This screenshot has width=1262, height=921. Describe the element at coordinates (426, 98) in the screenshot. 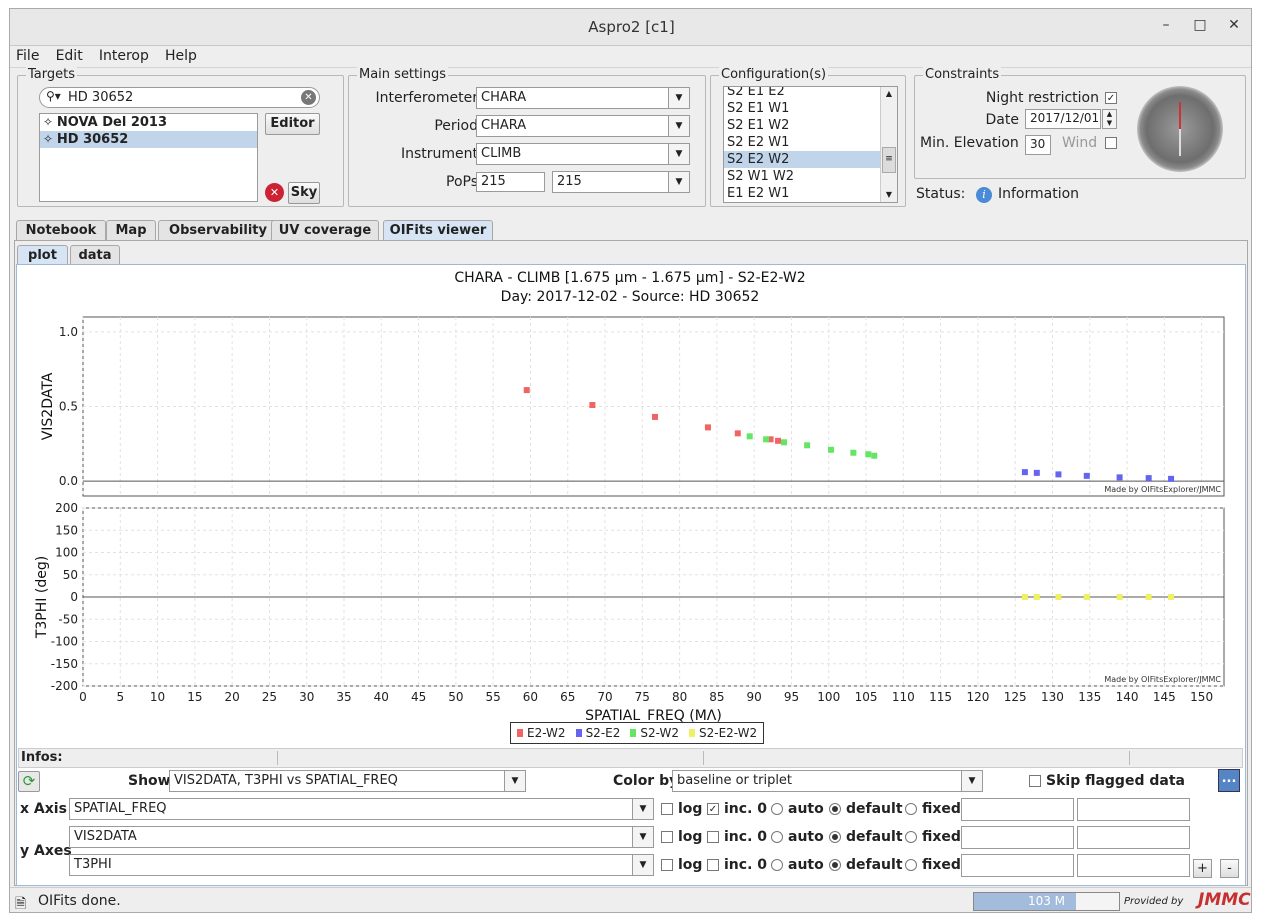

I see `interferometer-label: Interferometer` at that location.